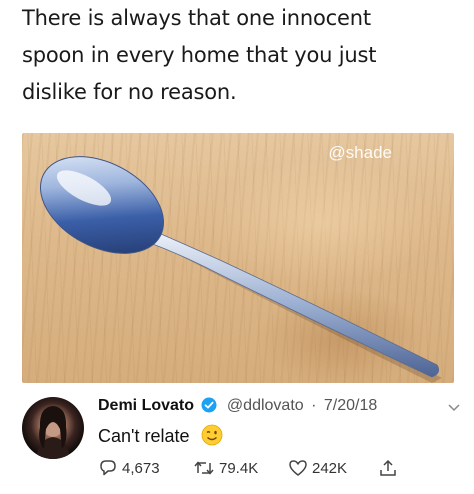 The height and width of the screenshot is (494, 474). What do you see at coordinates (144, 436) in the screenshot?
I see `tweet-text: Can't relate` at bounding box center [144, 436].